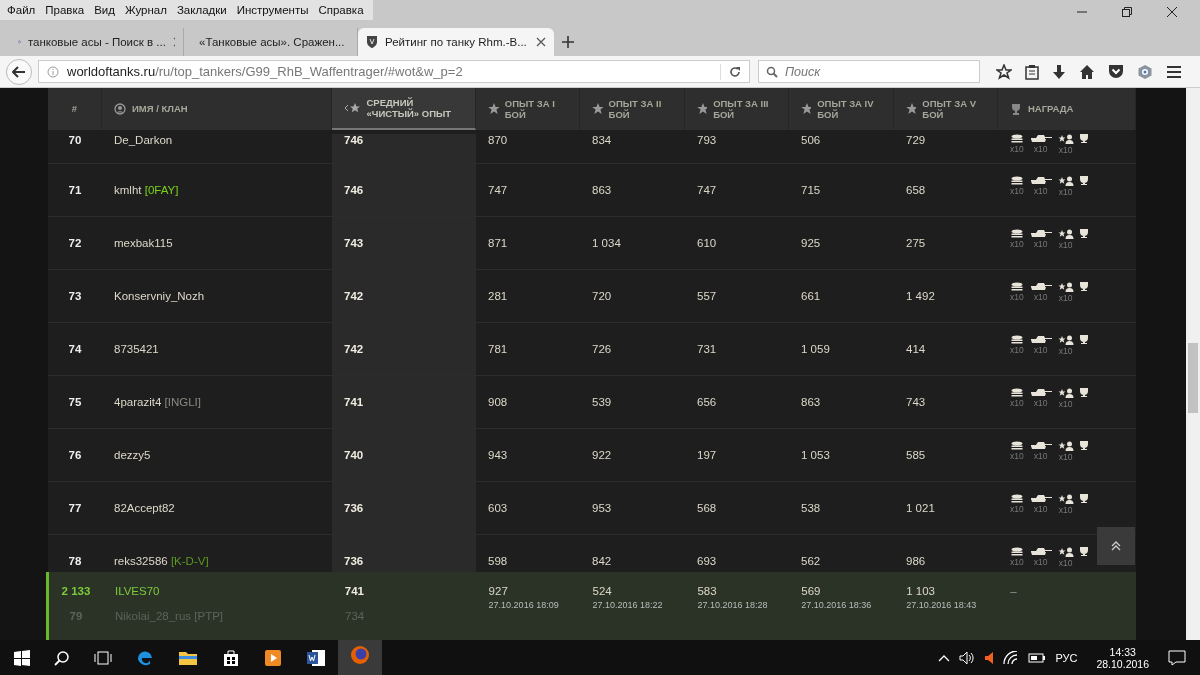 Image resolution: width=1200 pixels, height=675 pixels. I want to click on battle-exp: 661, so click(811, 296).